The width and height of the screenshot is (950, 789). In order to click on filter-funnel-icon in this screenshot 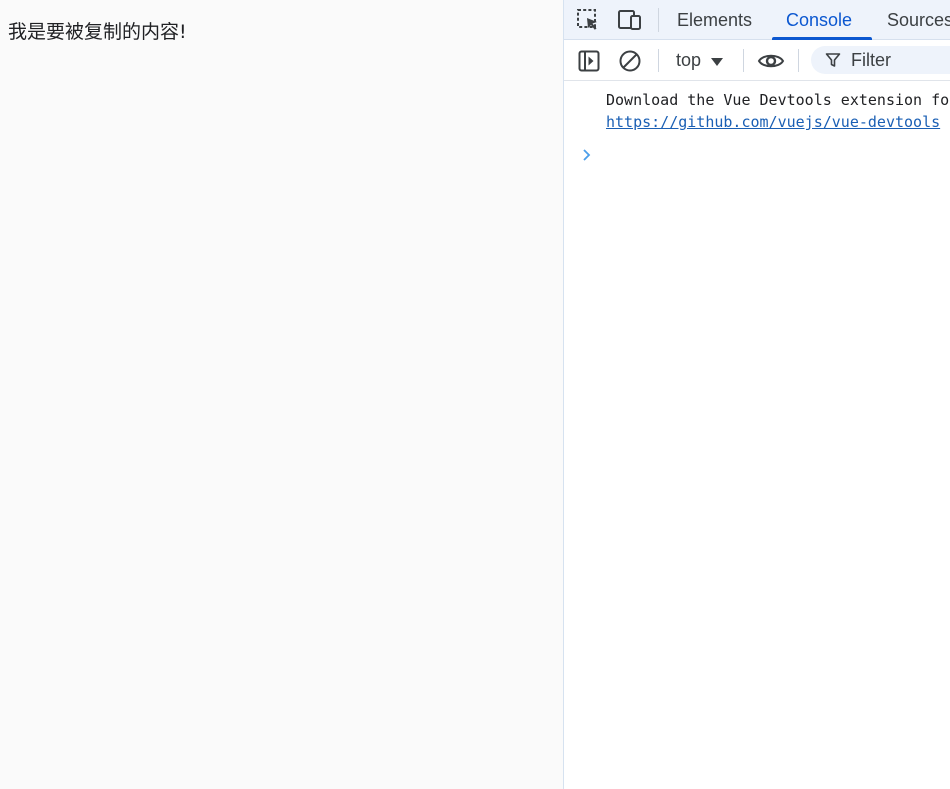, I will do `click(833, 60)`.